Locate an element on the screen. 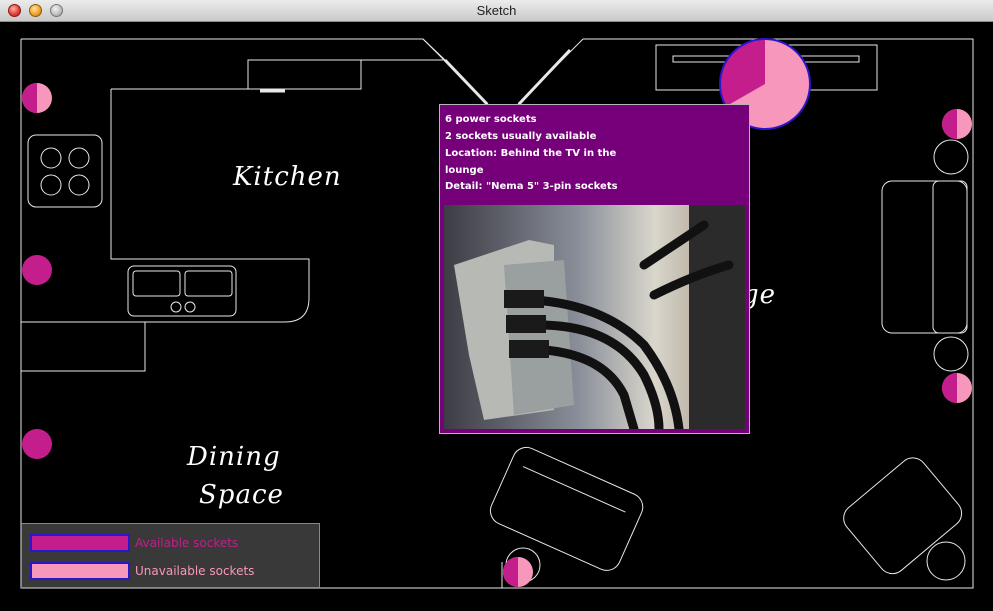 This screenshot has height=611, width=993. window-titlebar: Sketch is located at coordinates (496, 11).